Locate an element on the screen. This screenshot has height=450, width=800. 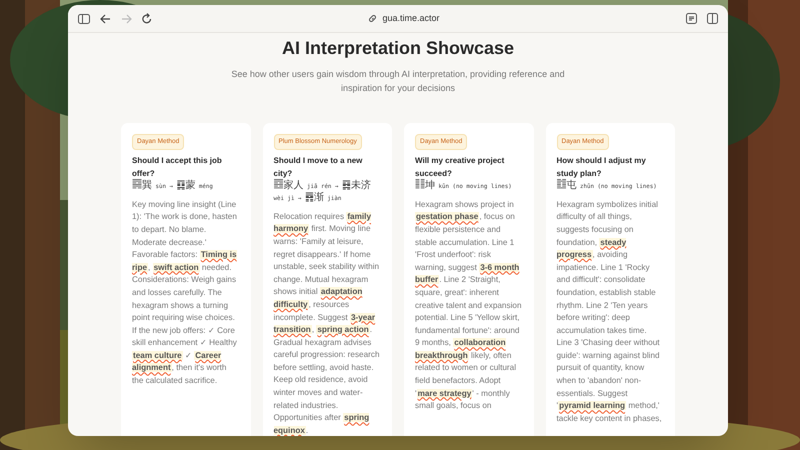
reader-icon is located at coordinates (691, 18).